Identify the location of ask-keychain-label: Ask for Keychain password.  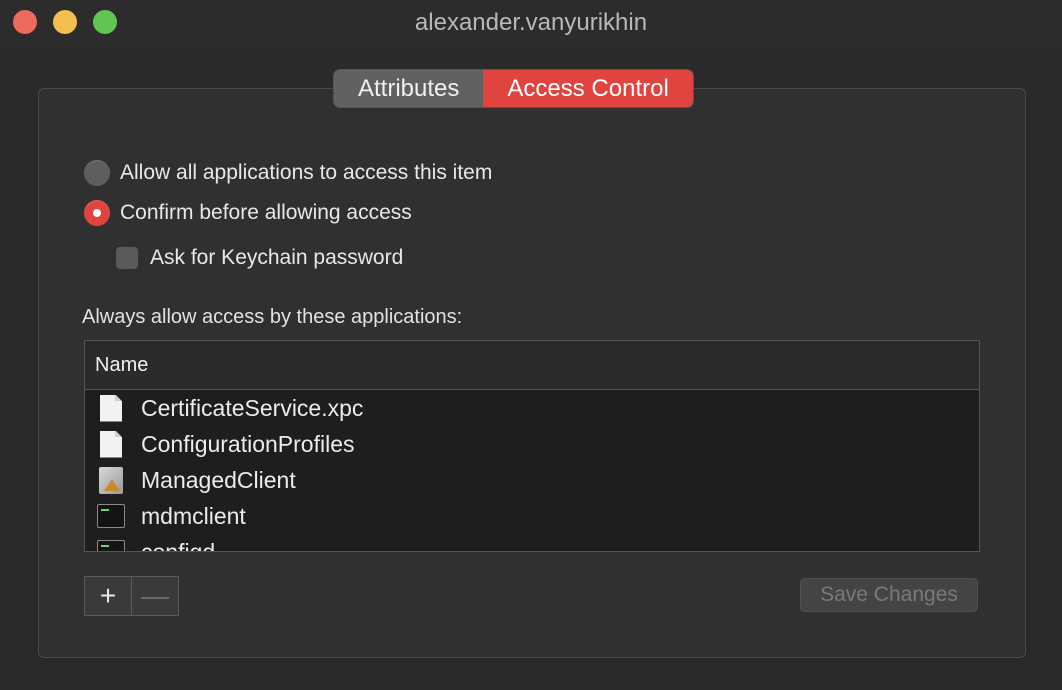
(277, 257).